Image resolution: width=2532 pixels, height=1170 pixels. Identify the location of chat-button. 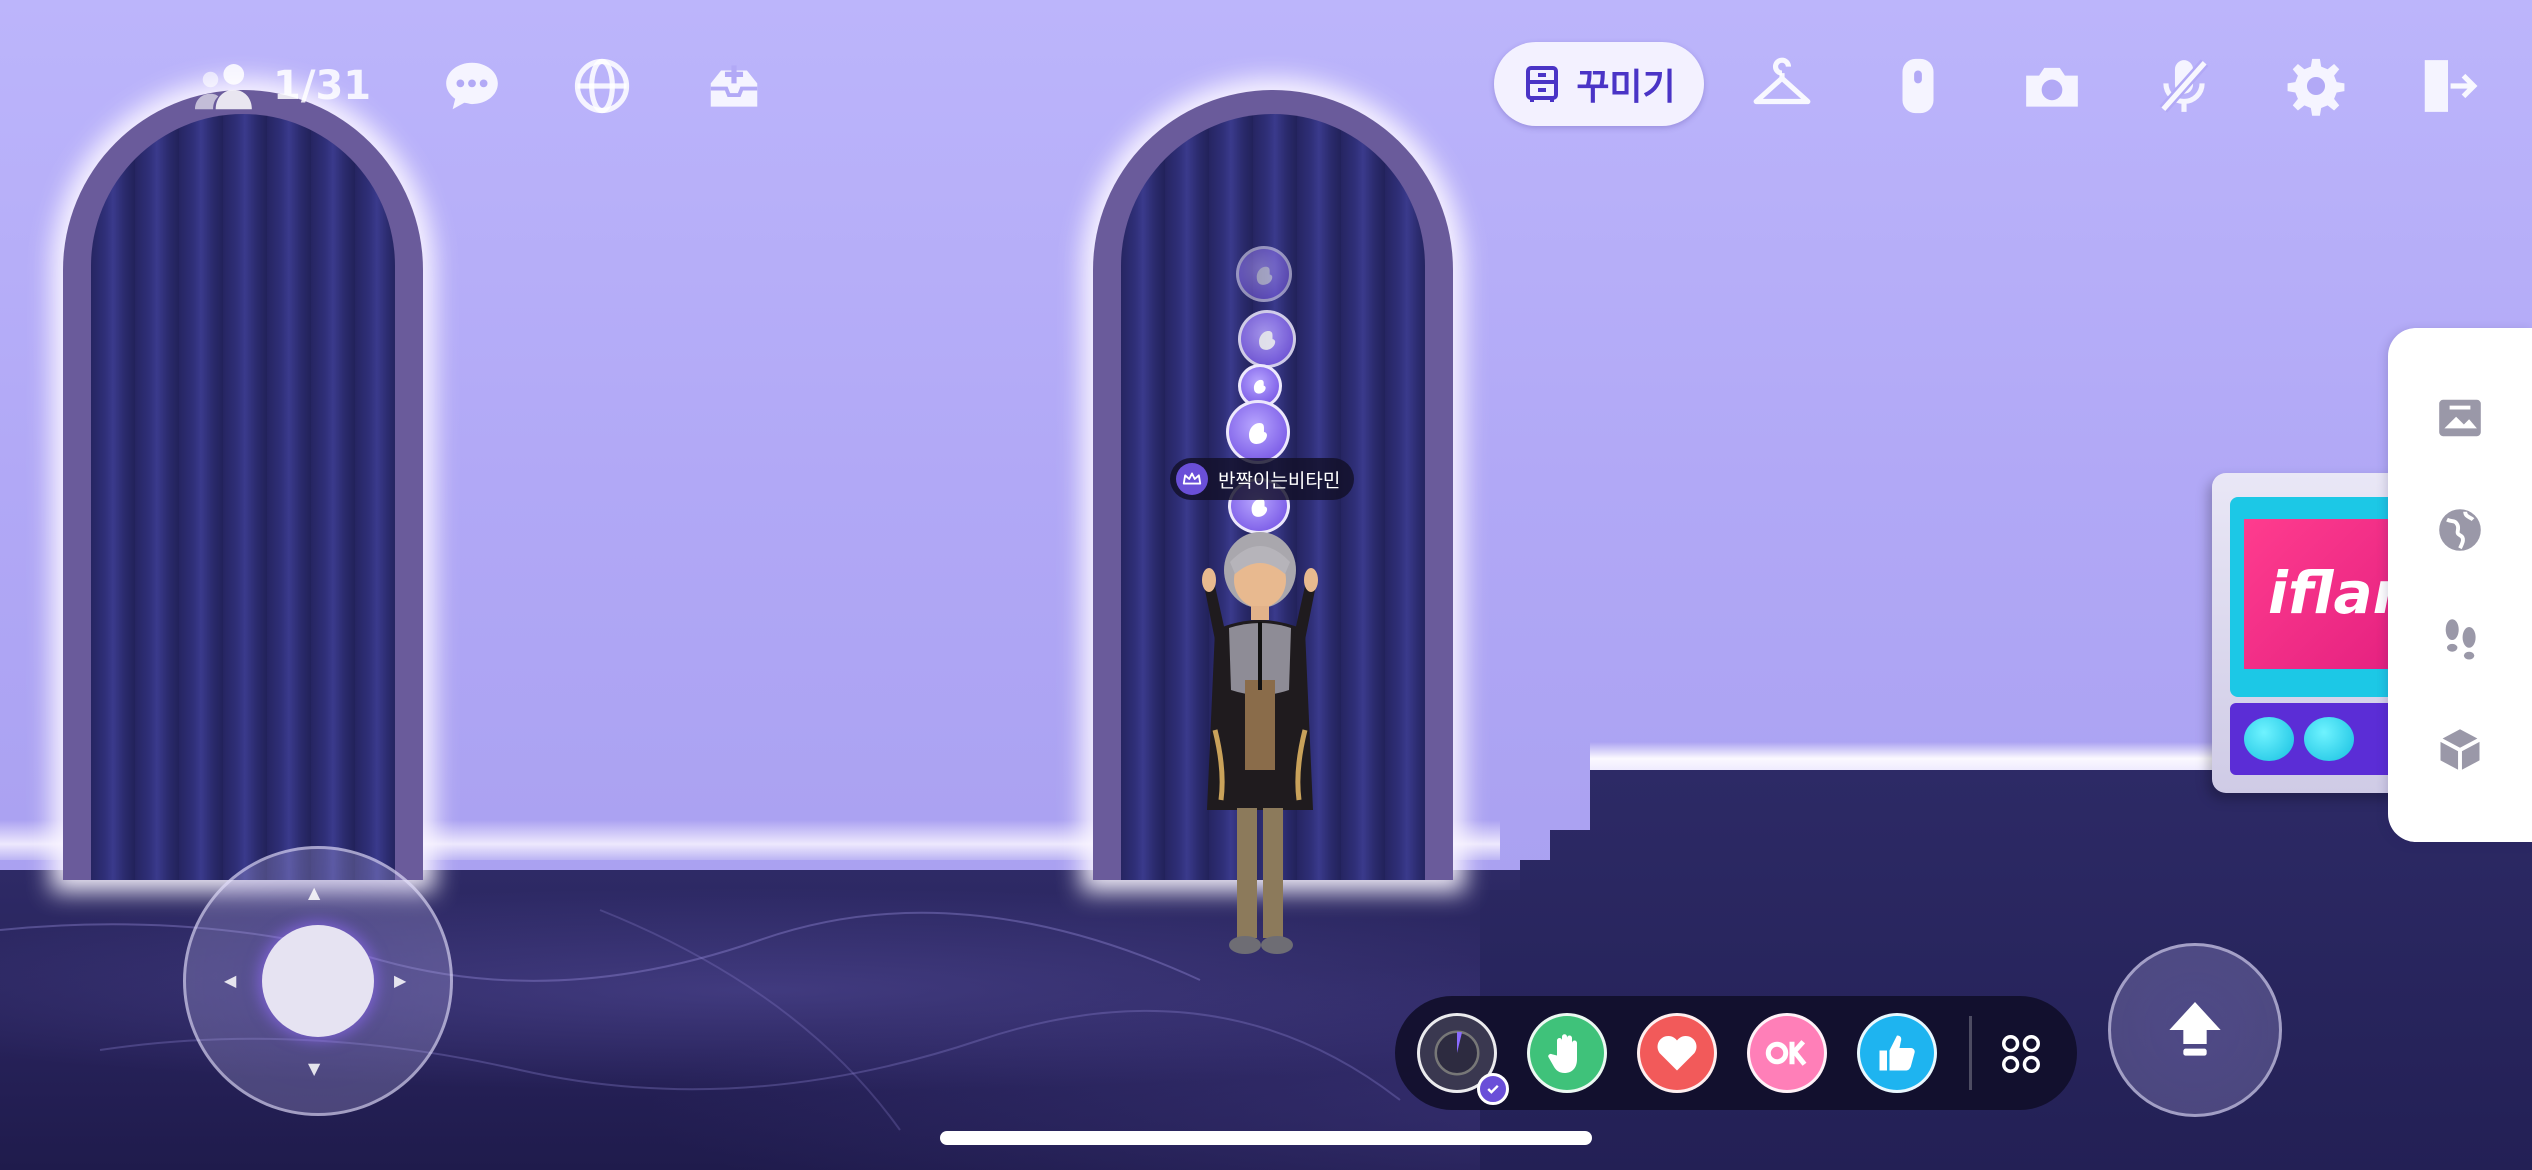
(472, 86).